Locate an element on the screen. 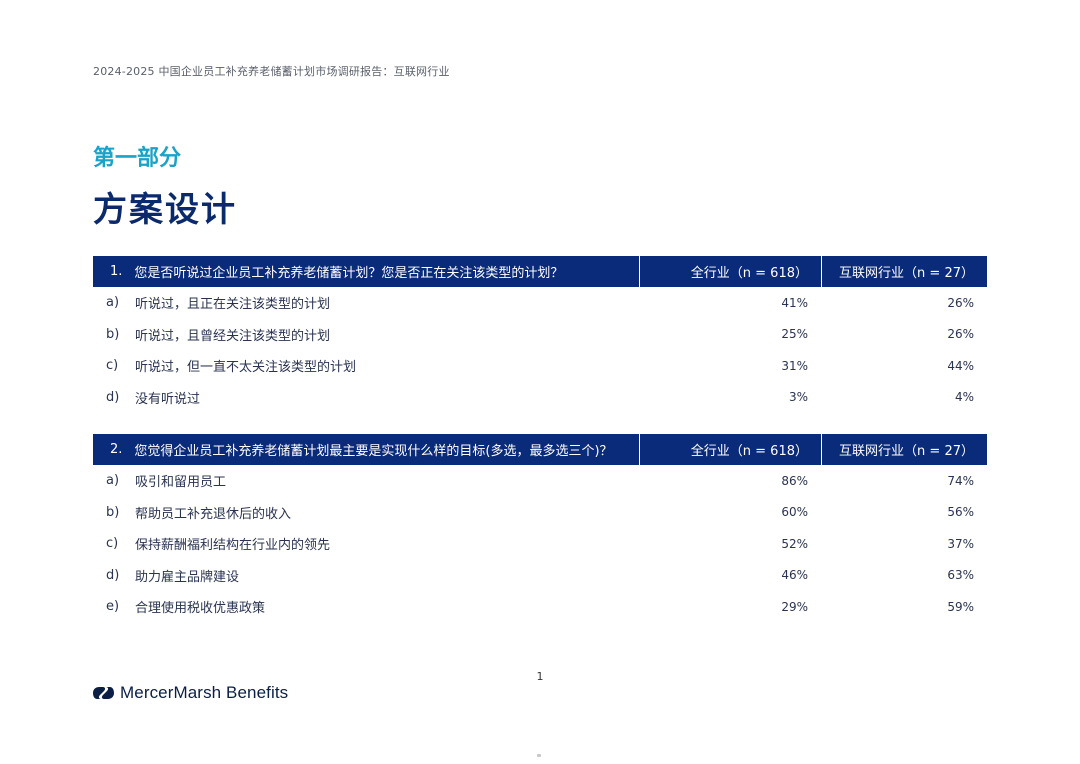  section-kicker: 第一部分 is located at coordinates (137, 158).